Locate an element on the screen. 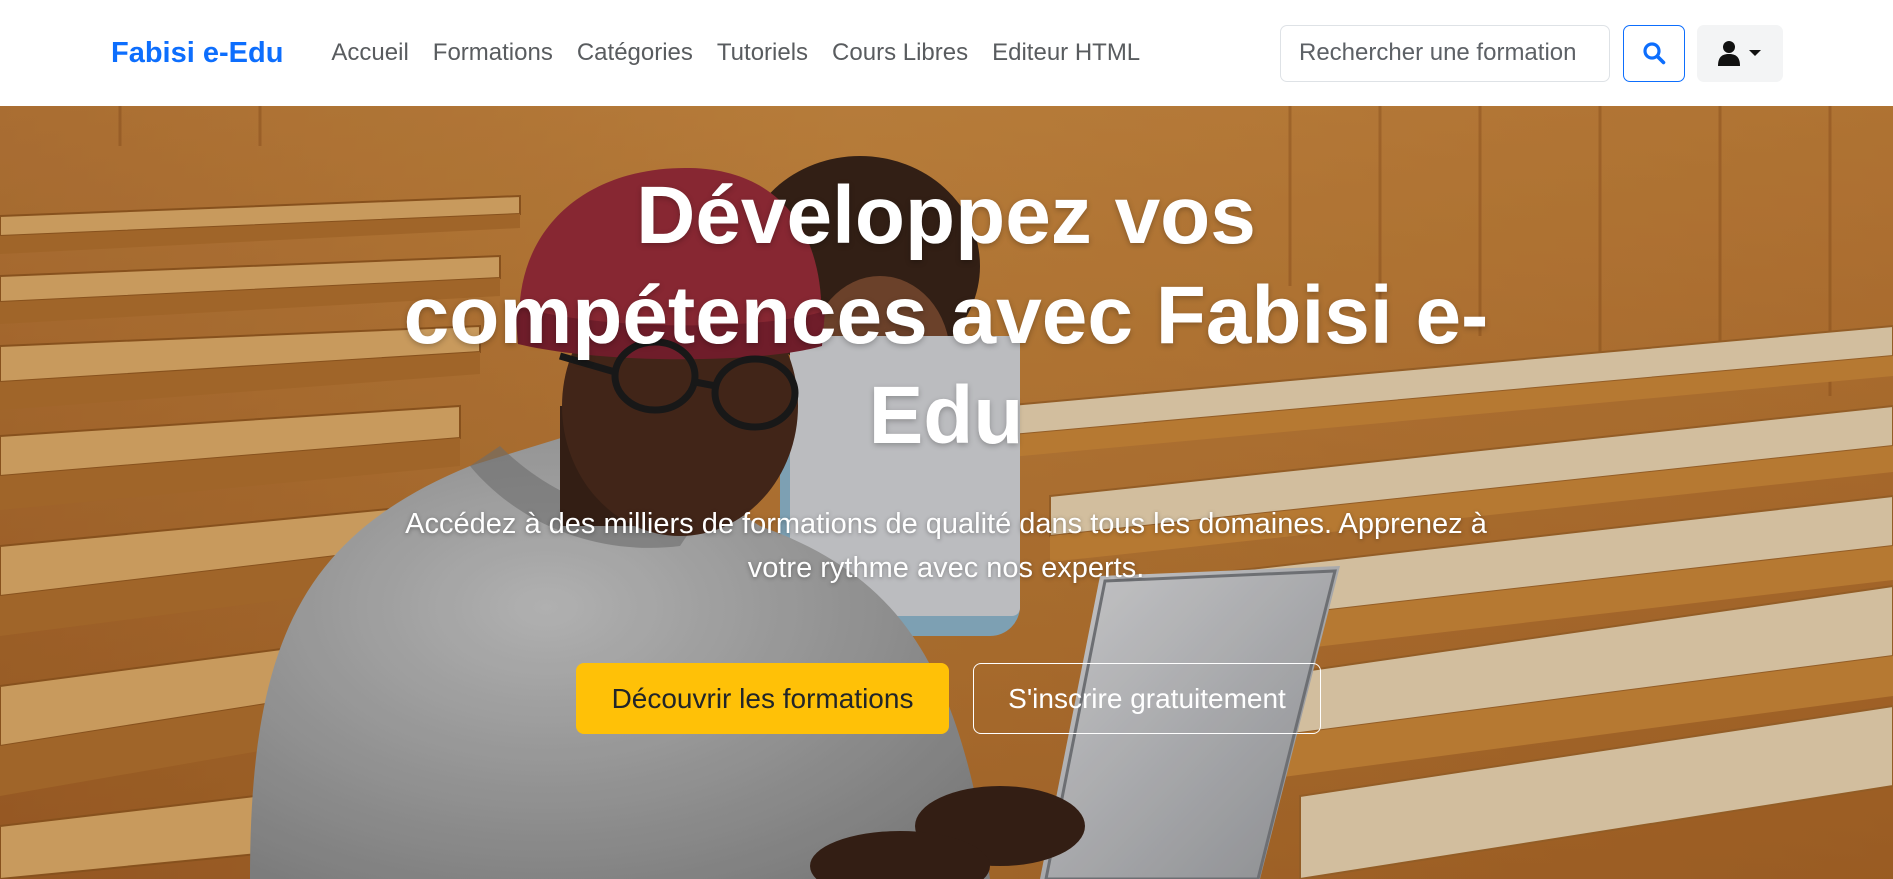 This screenshot has width=1893, height=879. user-menu-button is located at coordinates (1740, 53).